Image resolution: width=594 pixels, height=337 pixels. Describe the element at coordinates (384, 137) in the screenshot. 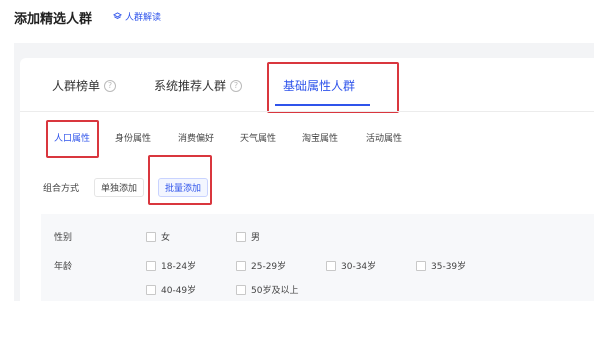

I see `subtab-activity: 活动属性` at that location.